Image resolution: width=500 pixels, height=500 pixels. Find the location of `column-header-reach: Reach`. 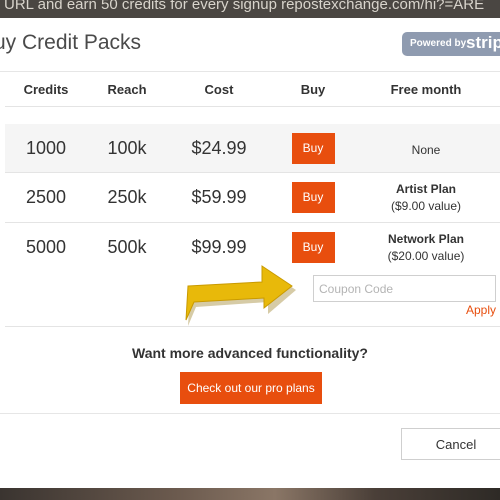

column-header-reach: Reach is located at coordinates (127, 89).